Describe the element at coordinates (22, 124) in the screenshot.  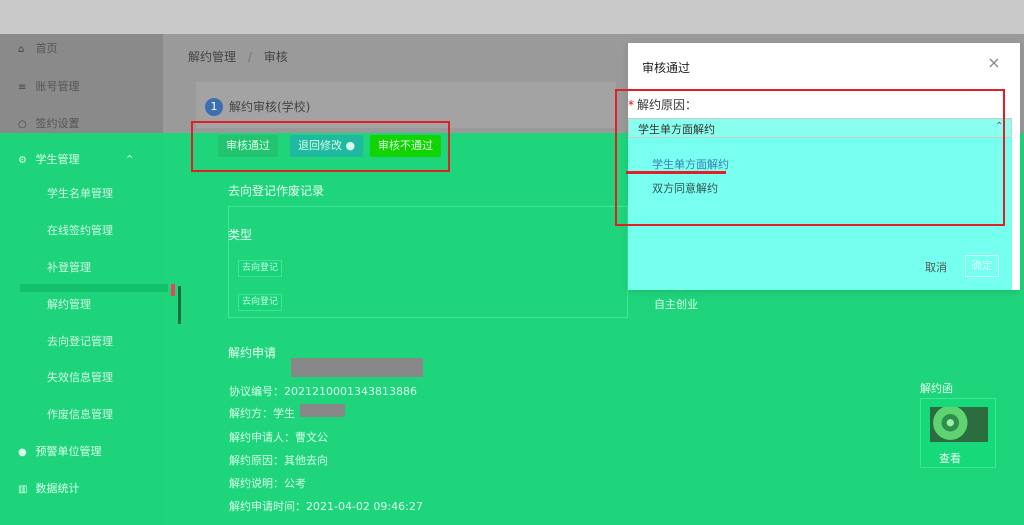
I see `settings-icon: ○` at that location.